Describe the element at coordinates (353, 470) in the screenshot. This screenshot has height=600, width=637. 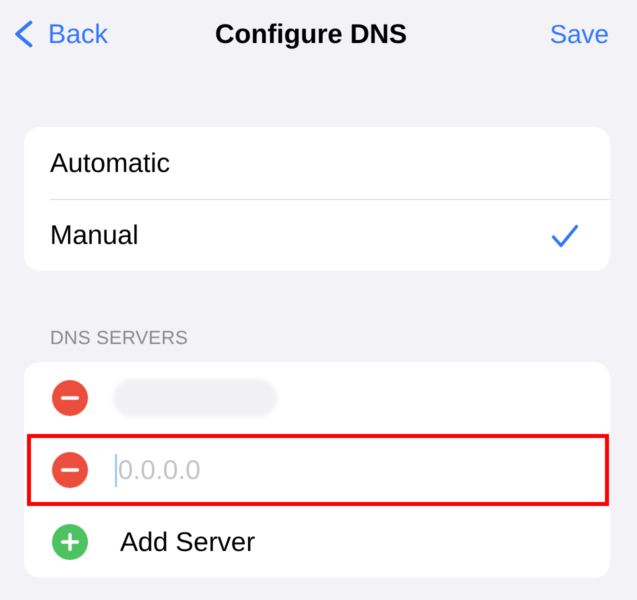
I see `ip-address-field: 0.0.0.0` at that location.